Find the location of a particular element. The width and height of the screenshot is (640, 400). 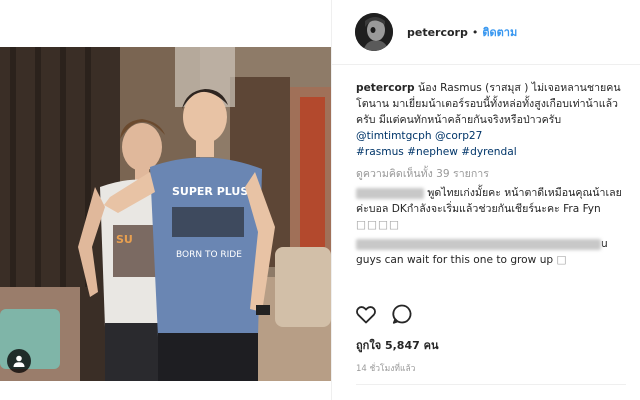

header-text: petercorp • ติดตาม is located at coordinates (462, 32).